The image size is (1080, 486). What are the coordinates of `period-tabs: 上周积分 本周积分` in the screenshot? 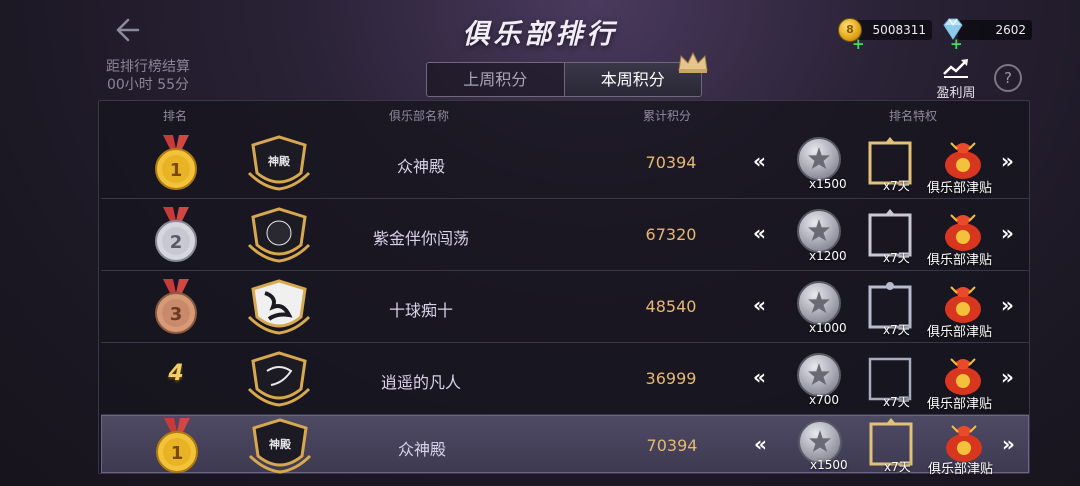 It's located at (564, 79).